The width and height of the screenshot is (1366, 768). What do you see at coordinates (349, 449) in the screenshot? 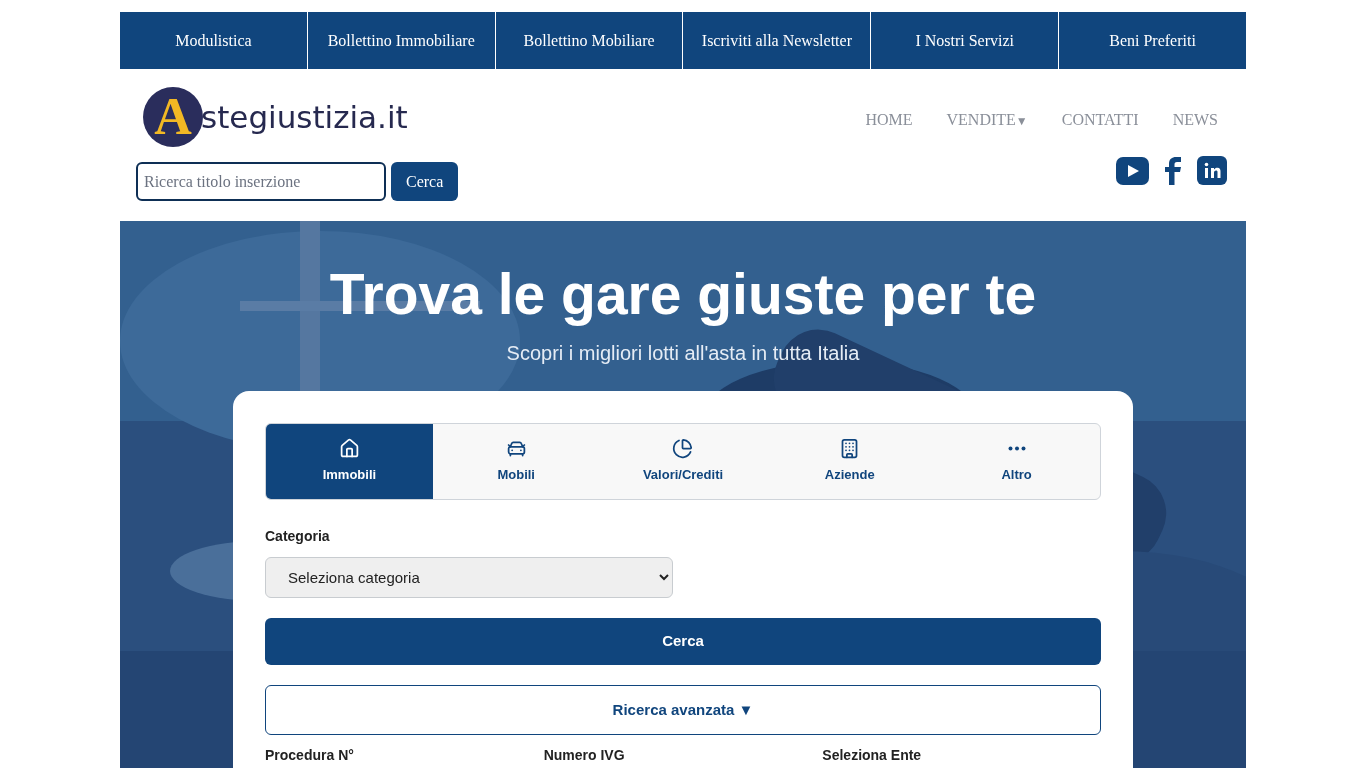
I see `house-icon` at bounding box center [349, 449].